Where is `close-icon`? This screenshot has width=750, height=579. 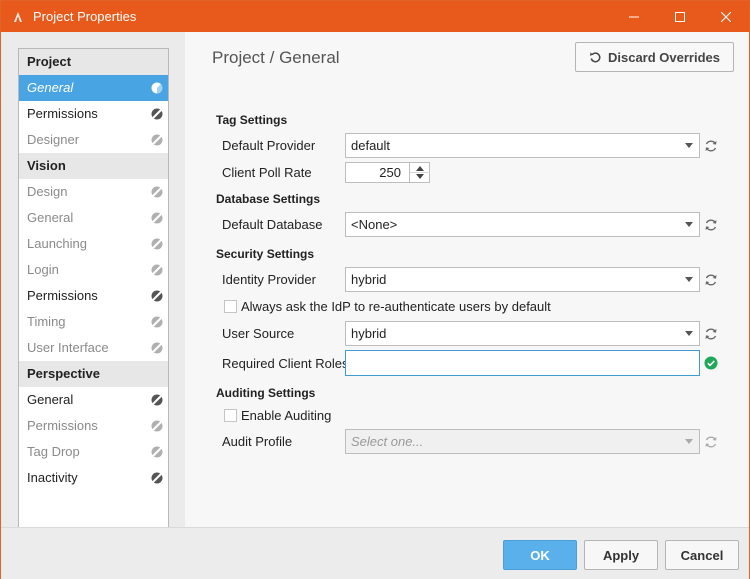 close-icon is located at coordinates (726, 16).